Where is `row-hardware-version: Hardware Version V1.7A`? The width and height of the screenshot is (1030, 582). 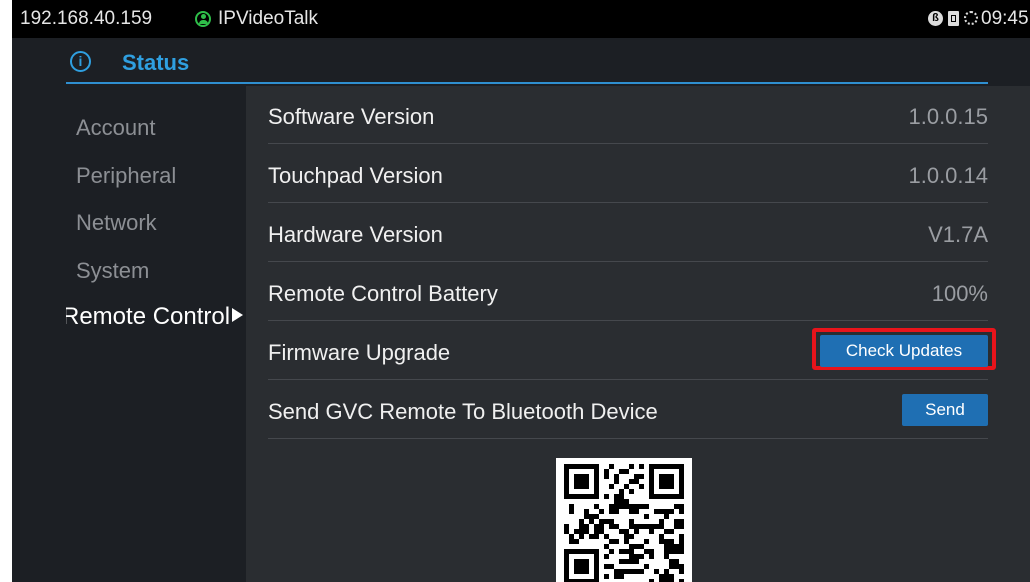 row-hardware-version: Hardware Version V1.7A is located at coordinates (628, 233).